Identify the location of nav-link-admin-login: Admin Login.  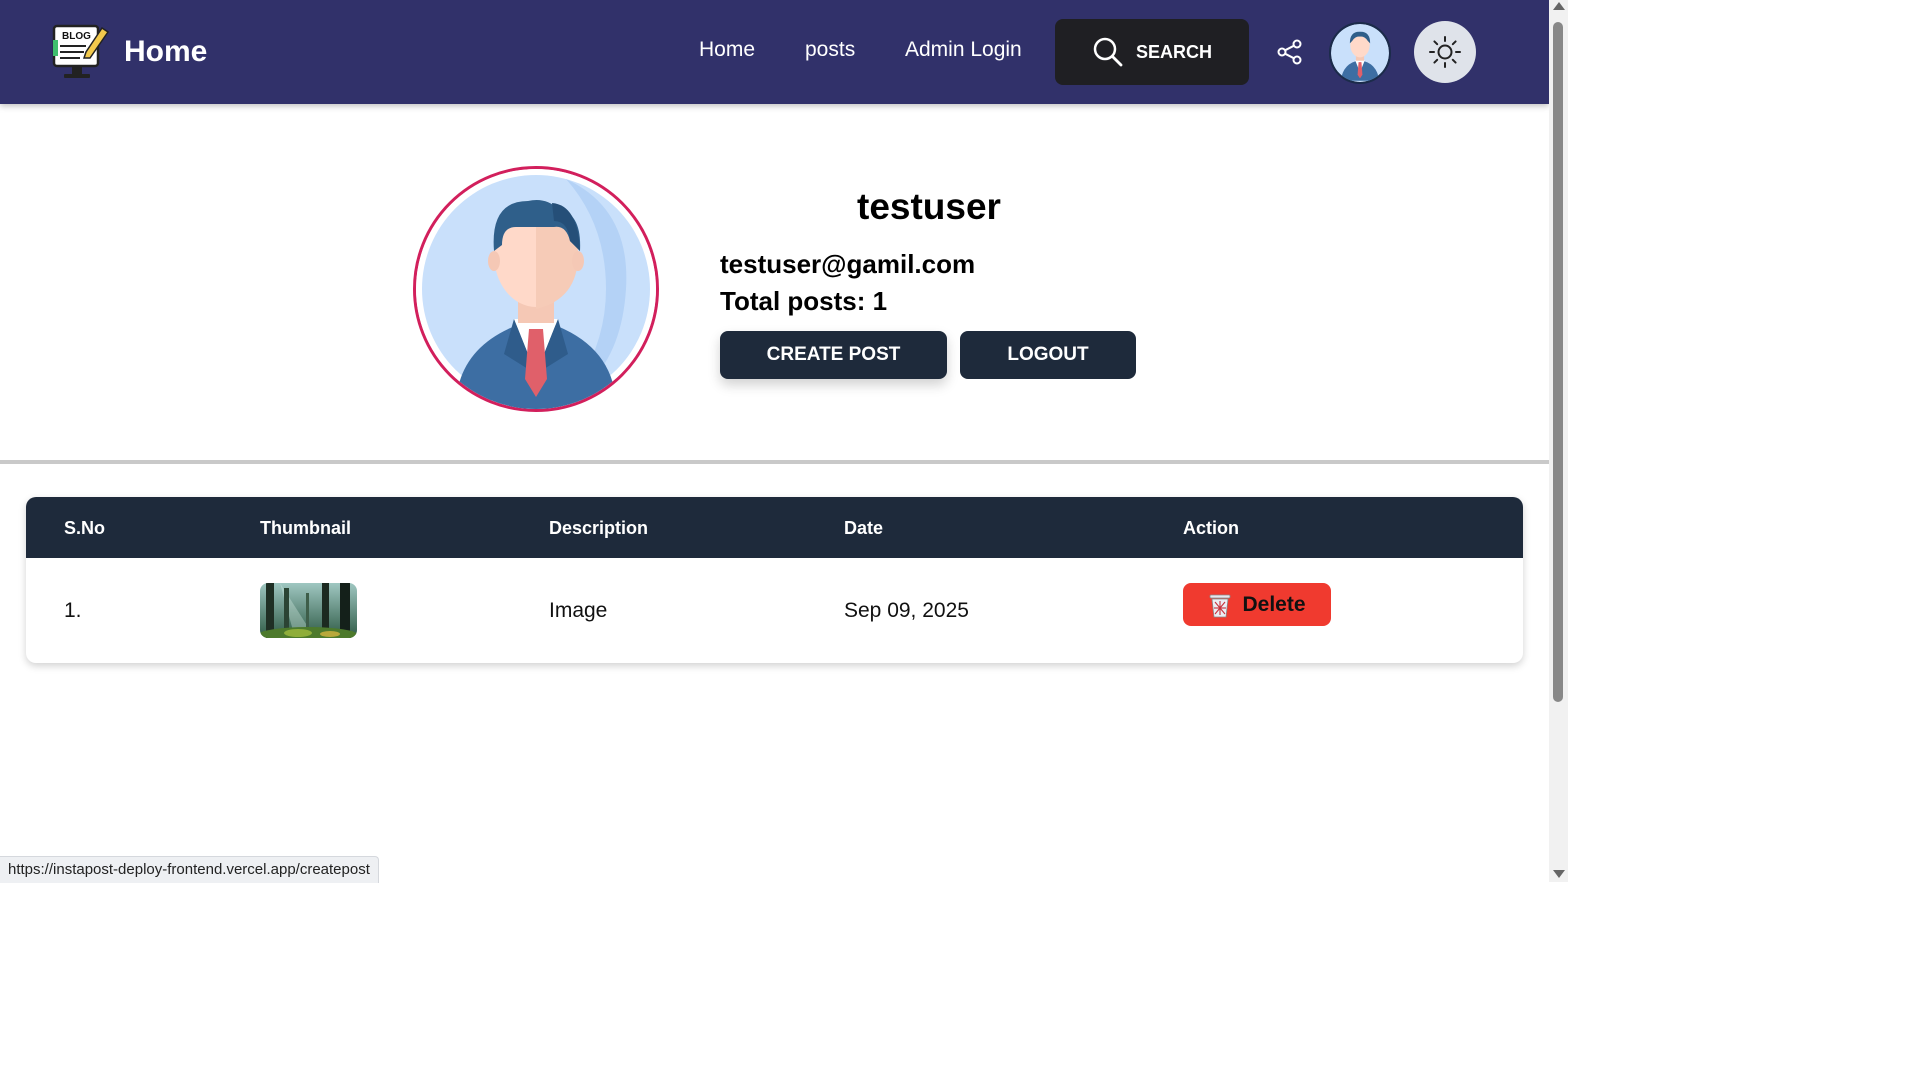
(963, 50).